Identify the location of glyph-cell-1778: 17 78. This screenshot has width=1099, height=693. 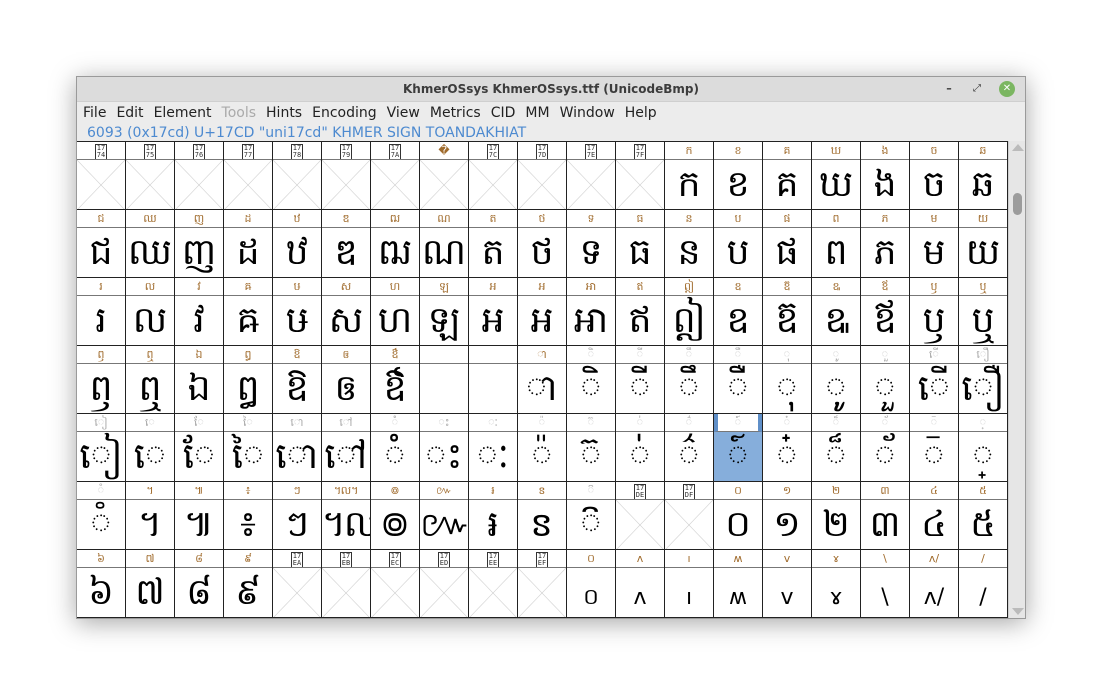
(297, 176).